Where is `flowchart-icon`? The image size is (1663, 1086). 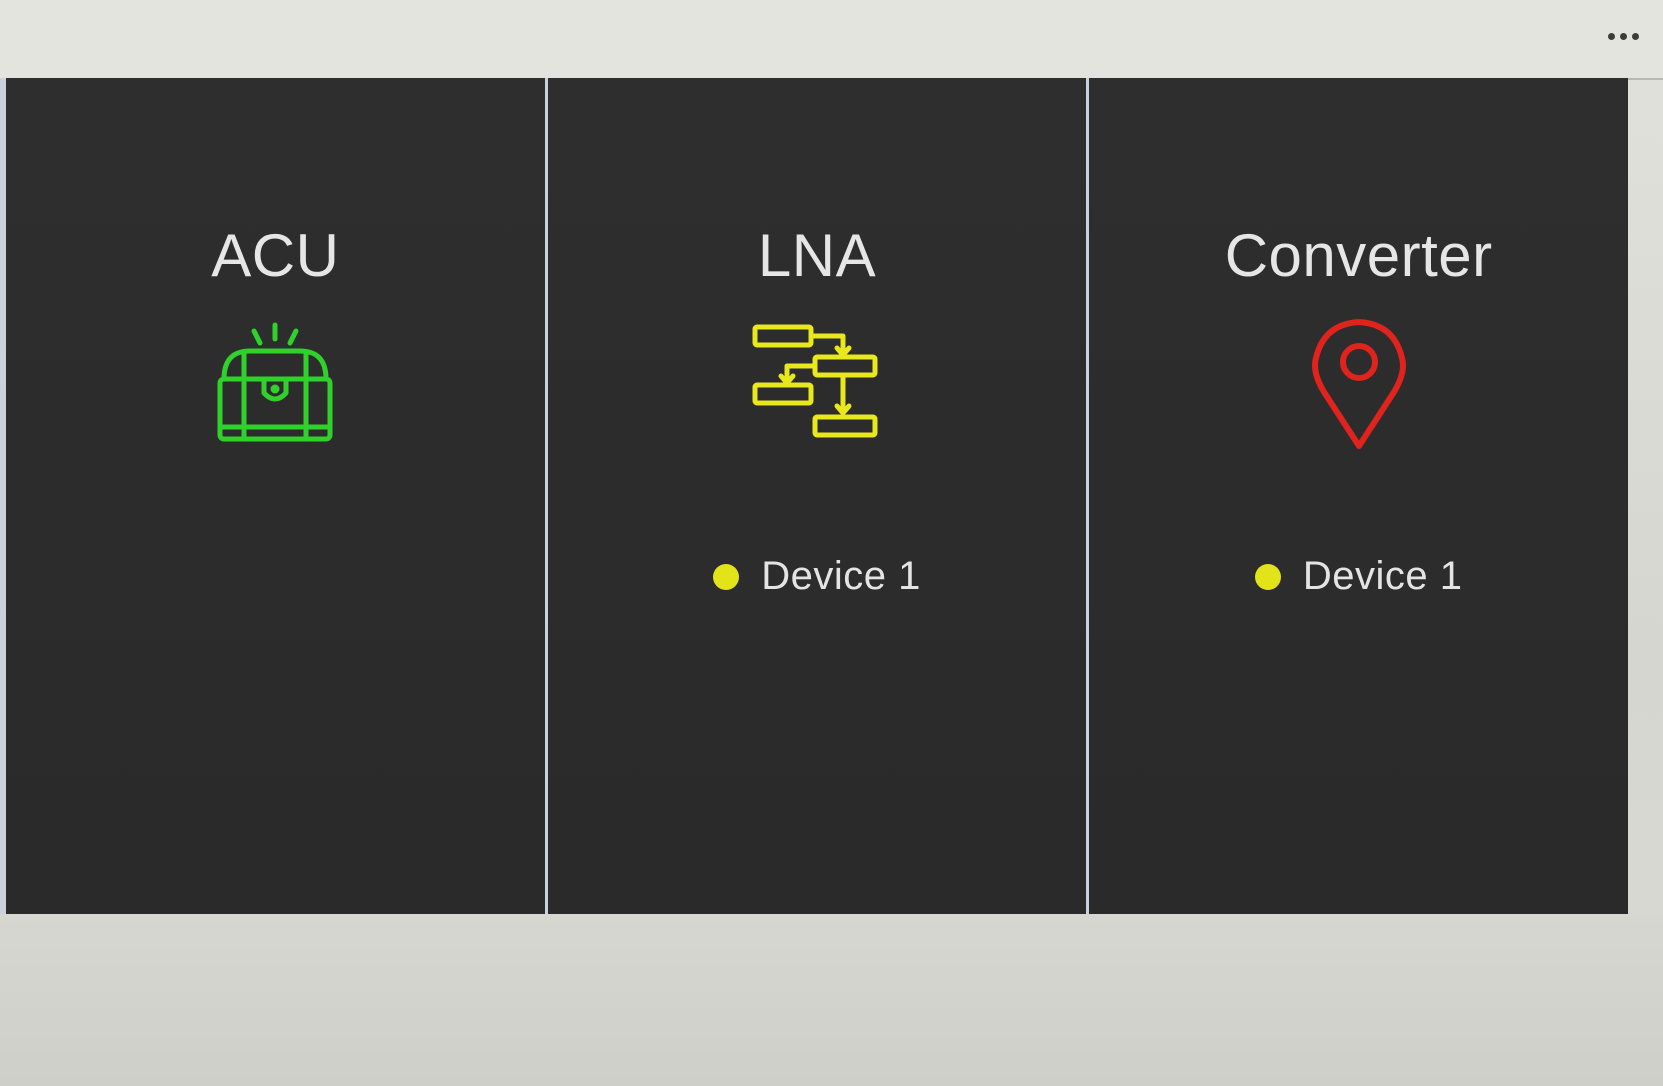
flowchart-icon is located at coordinates (817, 384).